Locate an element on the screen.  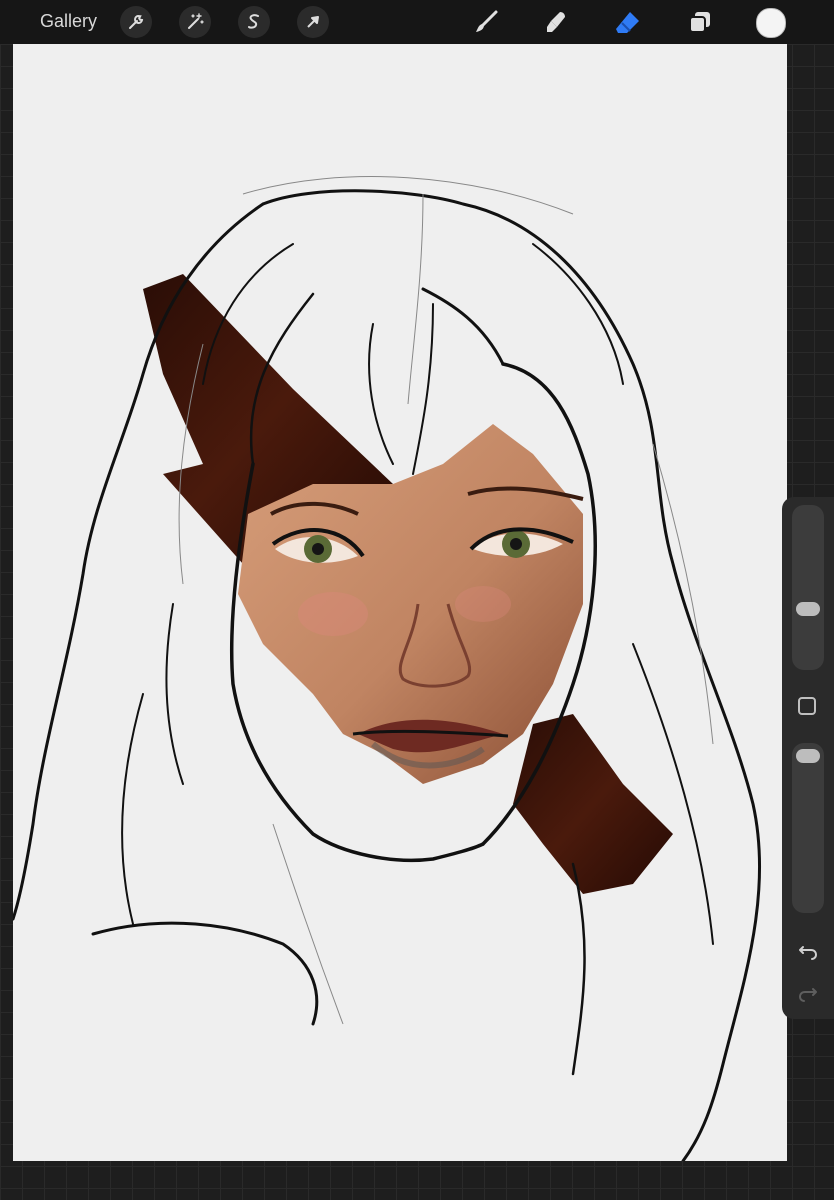
smudge-icon is located at coordinates (556, 22).